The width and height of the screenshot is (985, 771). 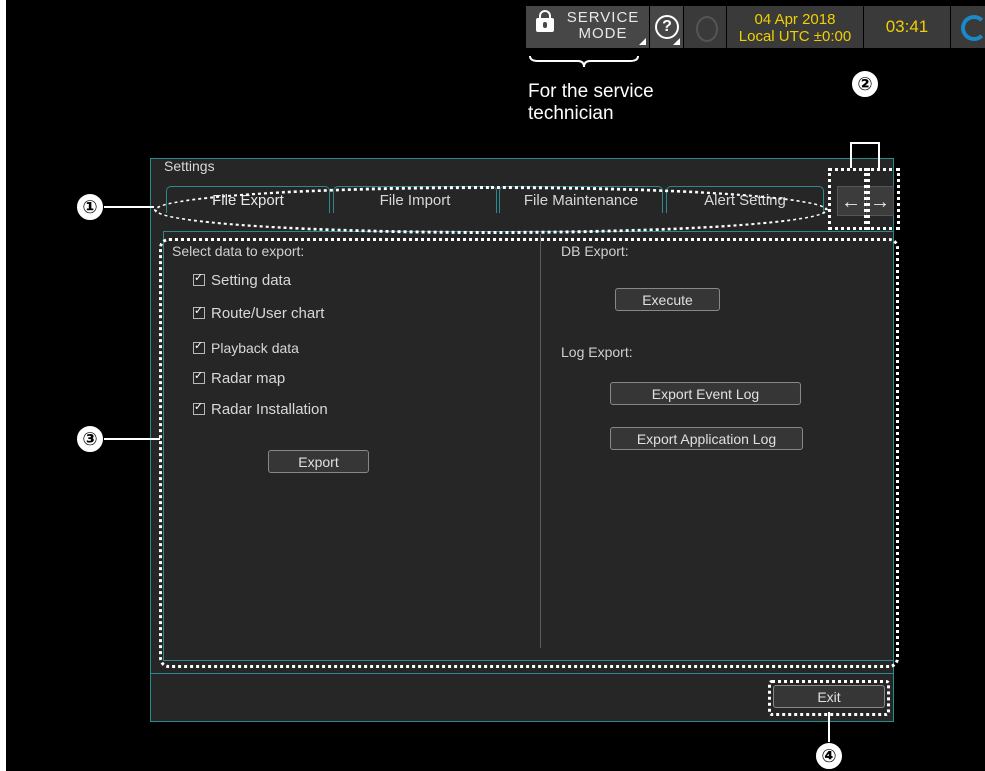 What do you see at coordinates (189, 166) in the screenshot?
I see `settings-title: Settings` at bounding box center [189, 166].